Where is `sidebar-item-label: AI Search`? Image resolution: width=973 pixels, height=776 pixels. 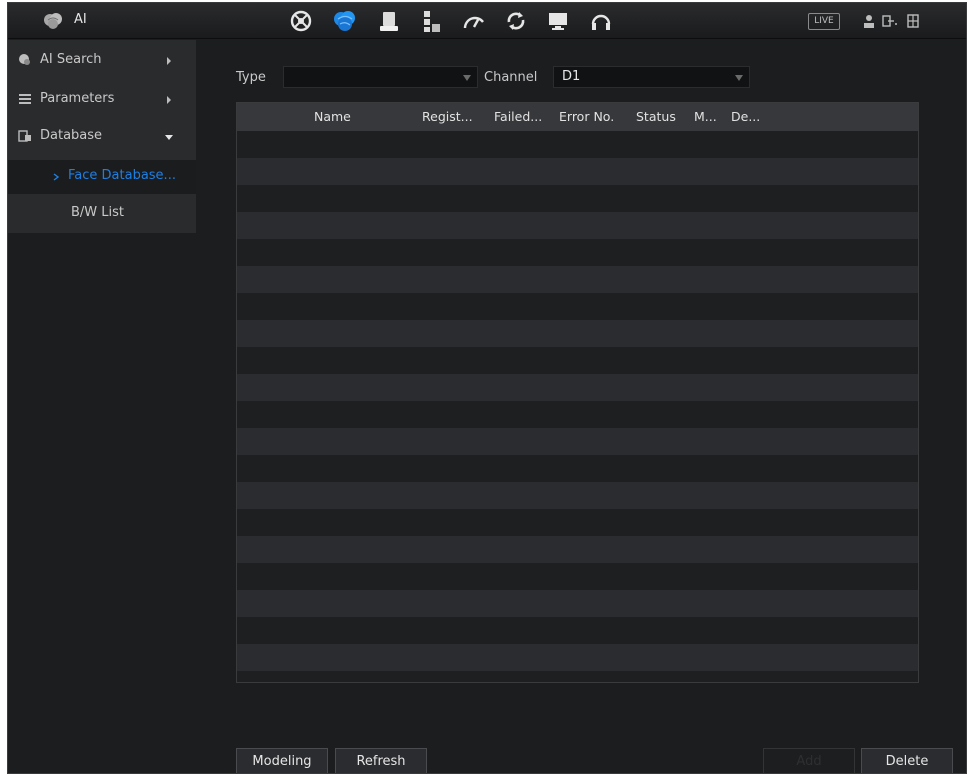
sidebar-item-label: AI Search is located at coordinates (71, 59).